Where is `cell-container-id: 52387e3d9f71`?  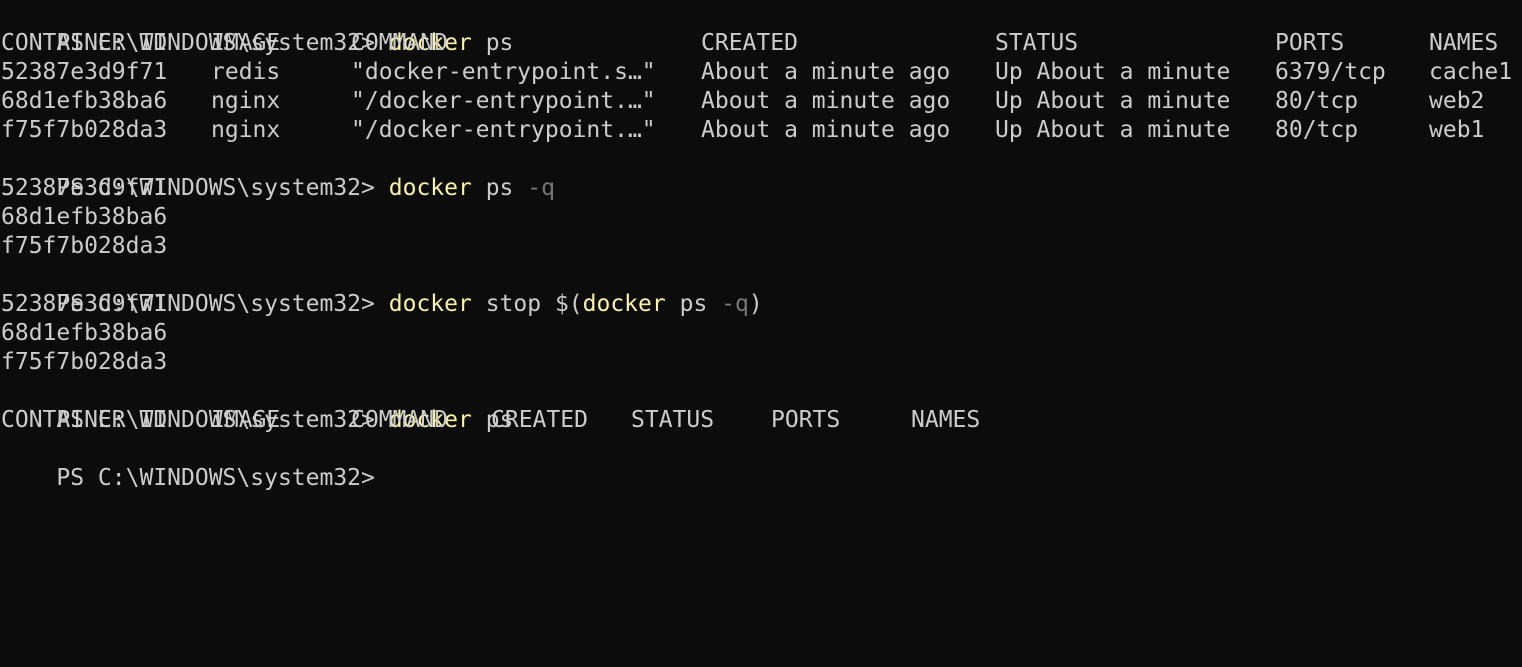
cell-container-id: 52387e3d9f71 is located at coordinates (84, 72).